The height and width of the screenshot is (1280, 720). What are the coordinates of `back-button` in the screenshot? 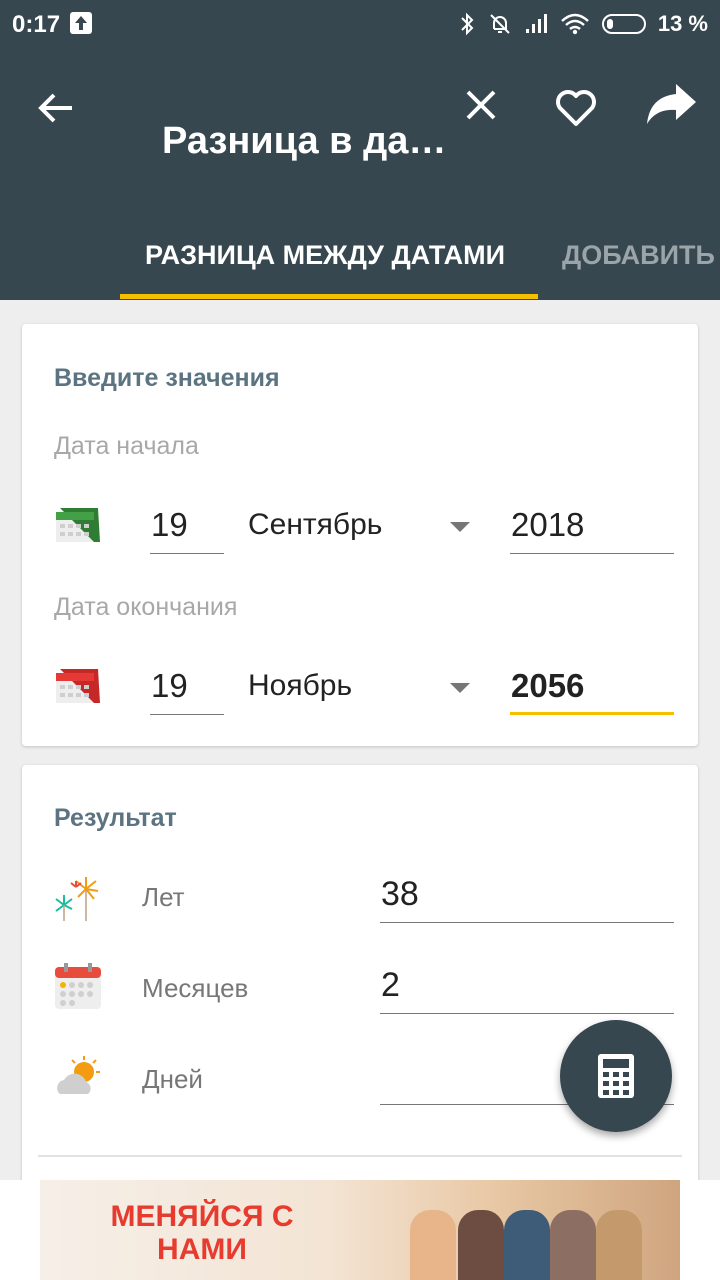 It's located at (56, 108).